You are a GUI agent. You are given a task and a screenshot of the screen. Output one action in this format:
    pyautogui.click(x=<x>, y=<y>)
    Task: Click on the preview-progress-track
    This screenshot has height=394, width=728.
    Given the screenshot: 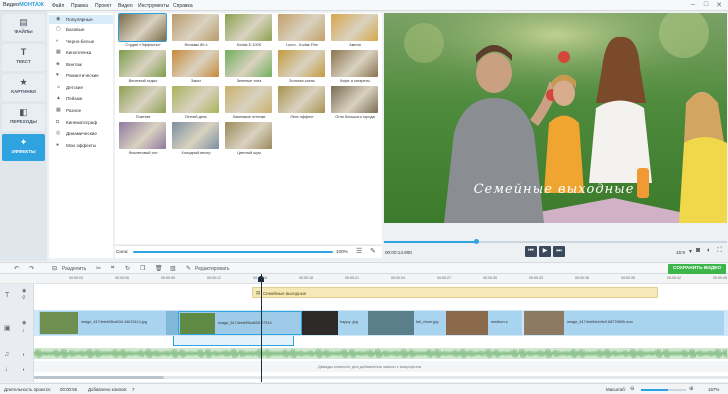 What is the action you would take?
    pyautogui.click(x=555, y=242)
    